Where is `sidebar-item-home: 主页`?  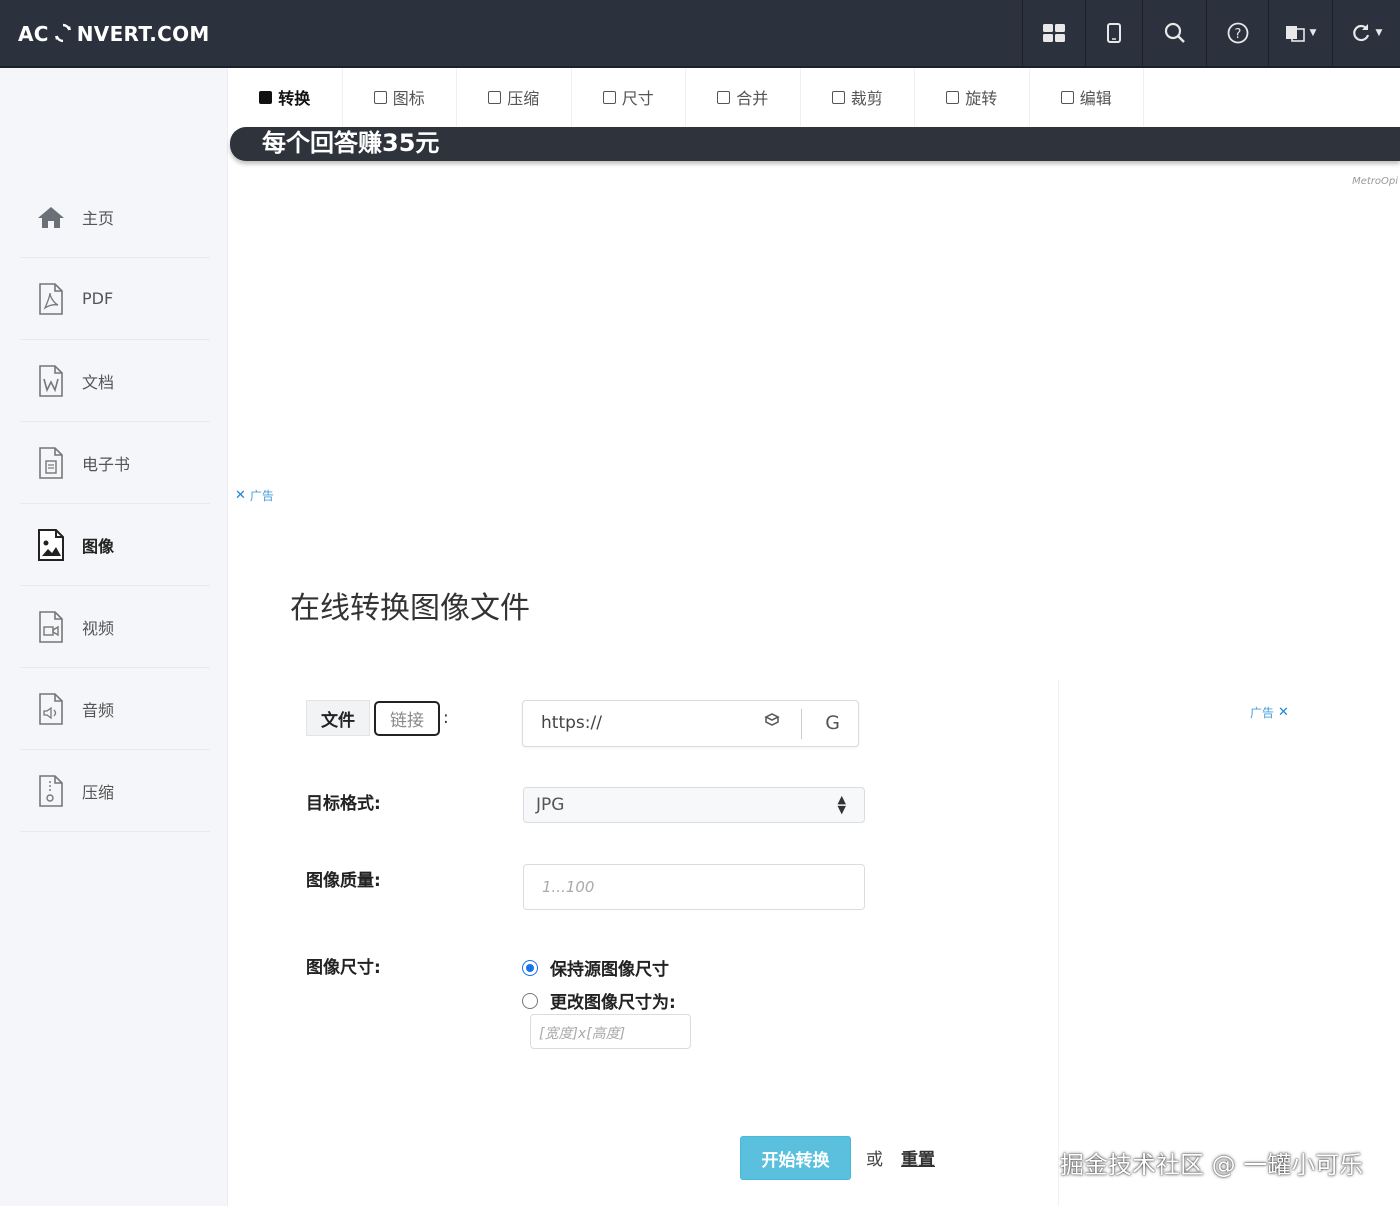 sidebar-item-home: 主页 is located at coordinates (115, 217).